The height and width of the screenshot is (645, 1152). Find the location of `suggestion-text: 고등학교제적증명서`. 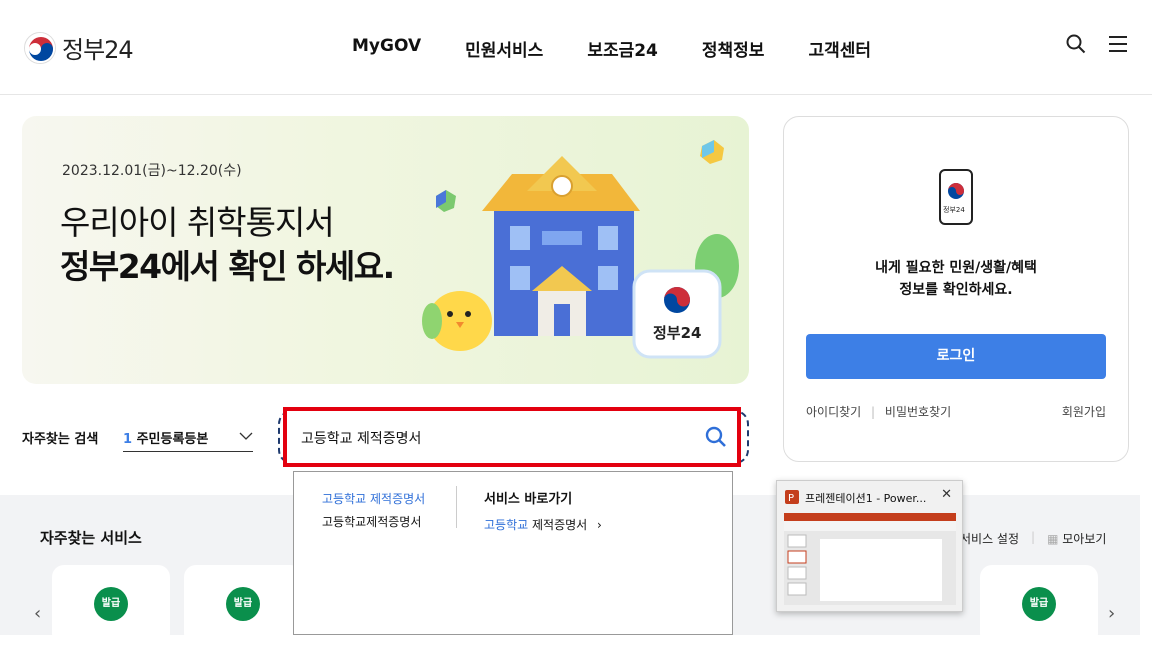

suggestion-text: 고등학교제적증명서 is located at coordinates (372, 522).